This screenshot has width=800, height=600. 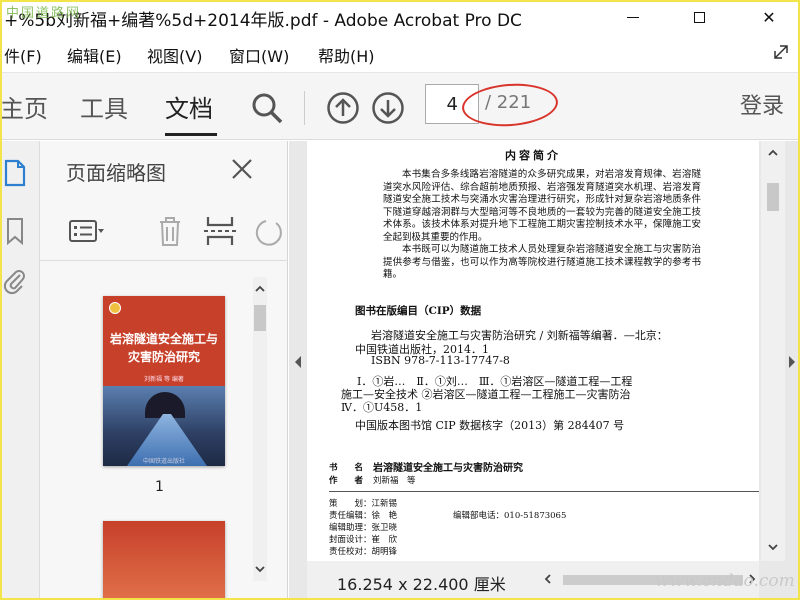 I want to click on page-thumbnail-1: 岩溶隧道安全施工与 灾害防治研究 刘新福 等 编著 中国铁道出版社, so click(x=164, y=381).